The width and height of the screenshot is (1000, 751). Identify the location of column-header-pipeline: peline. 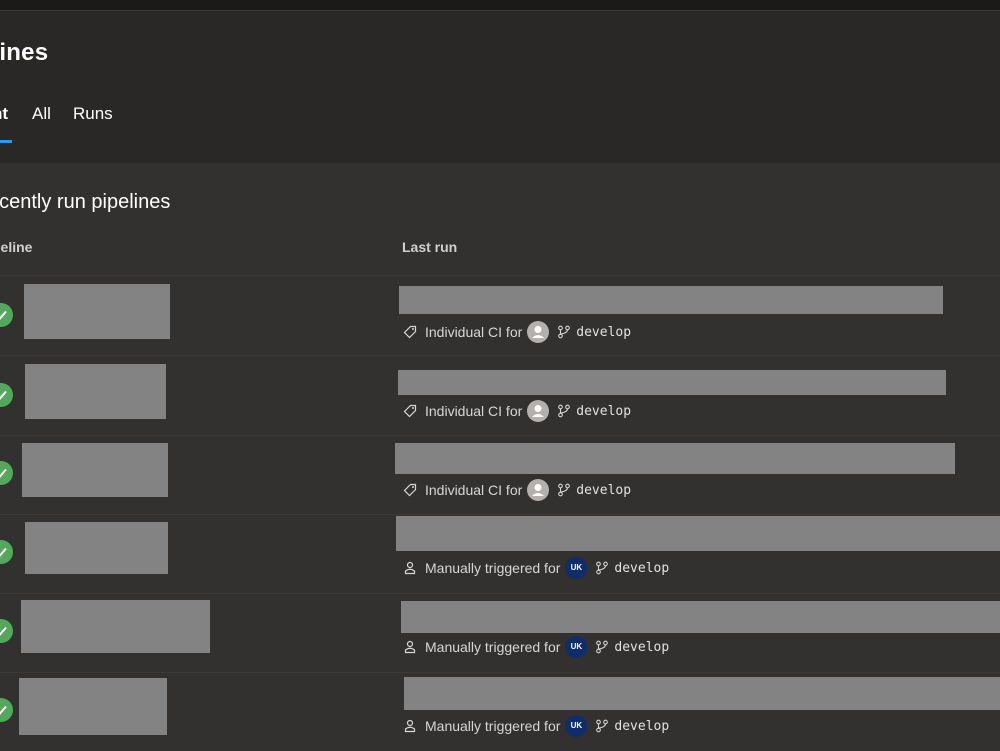
(16, 247).